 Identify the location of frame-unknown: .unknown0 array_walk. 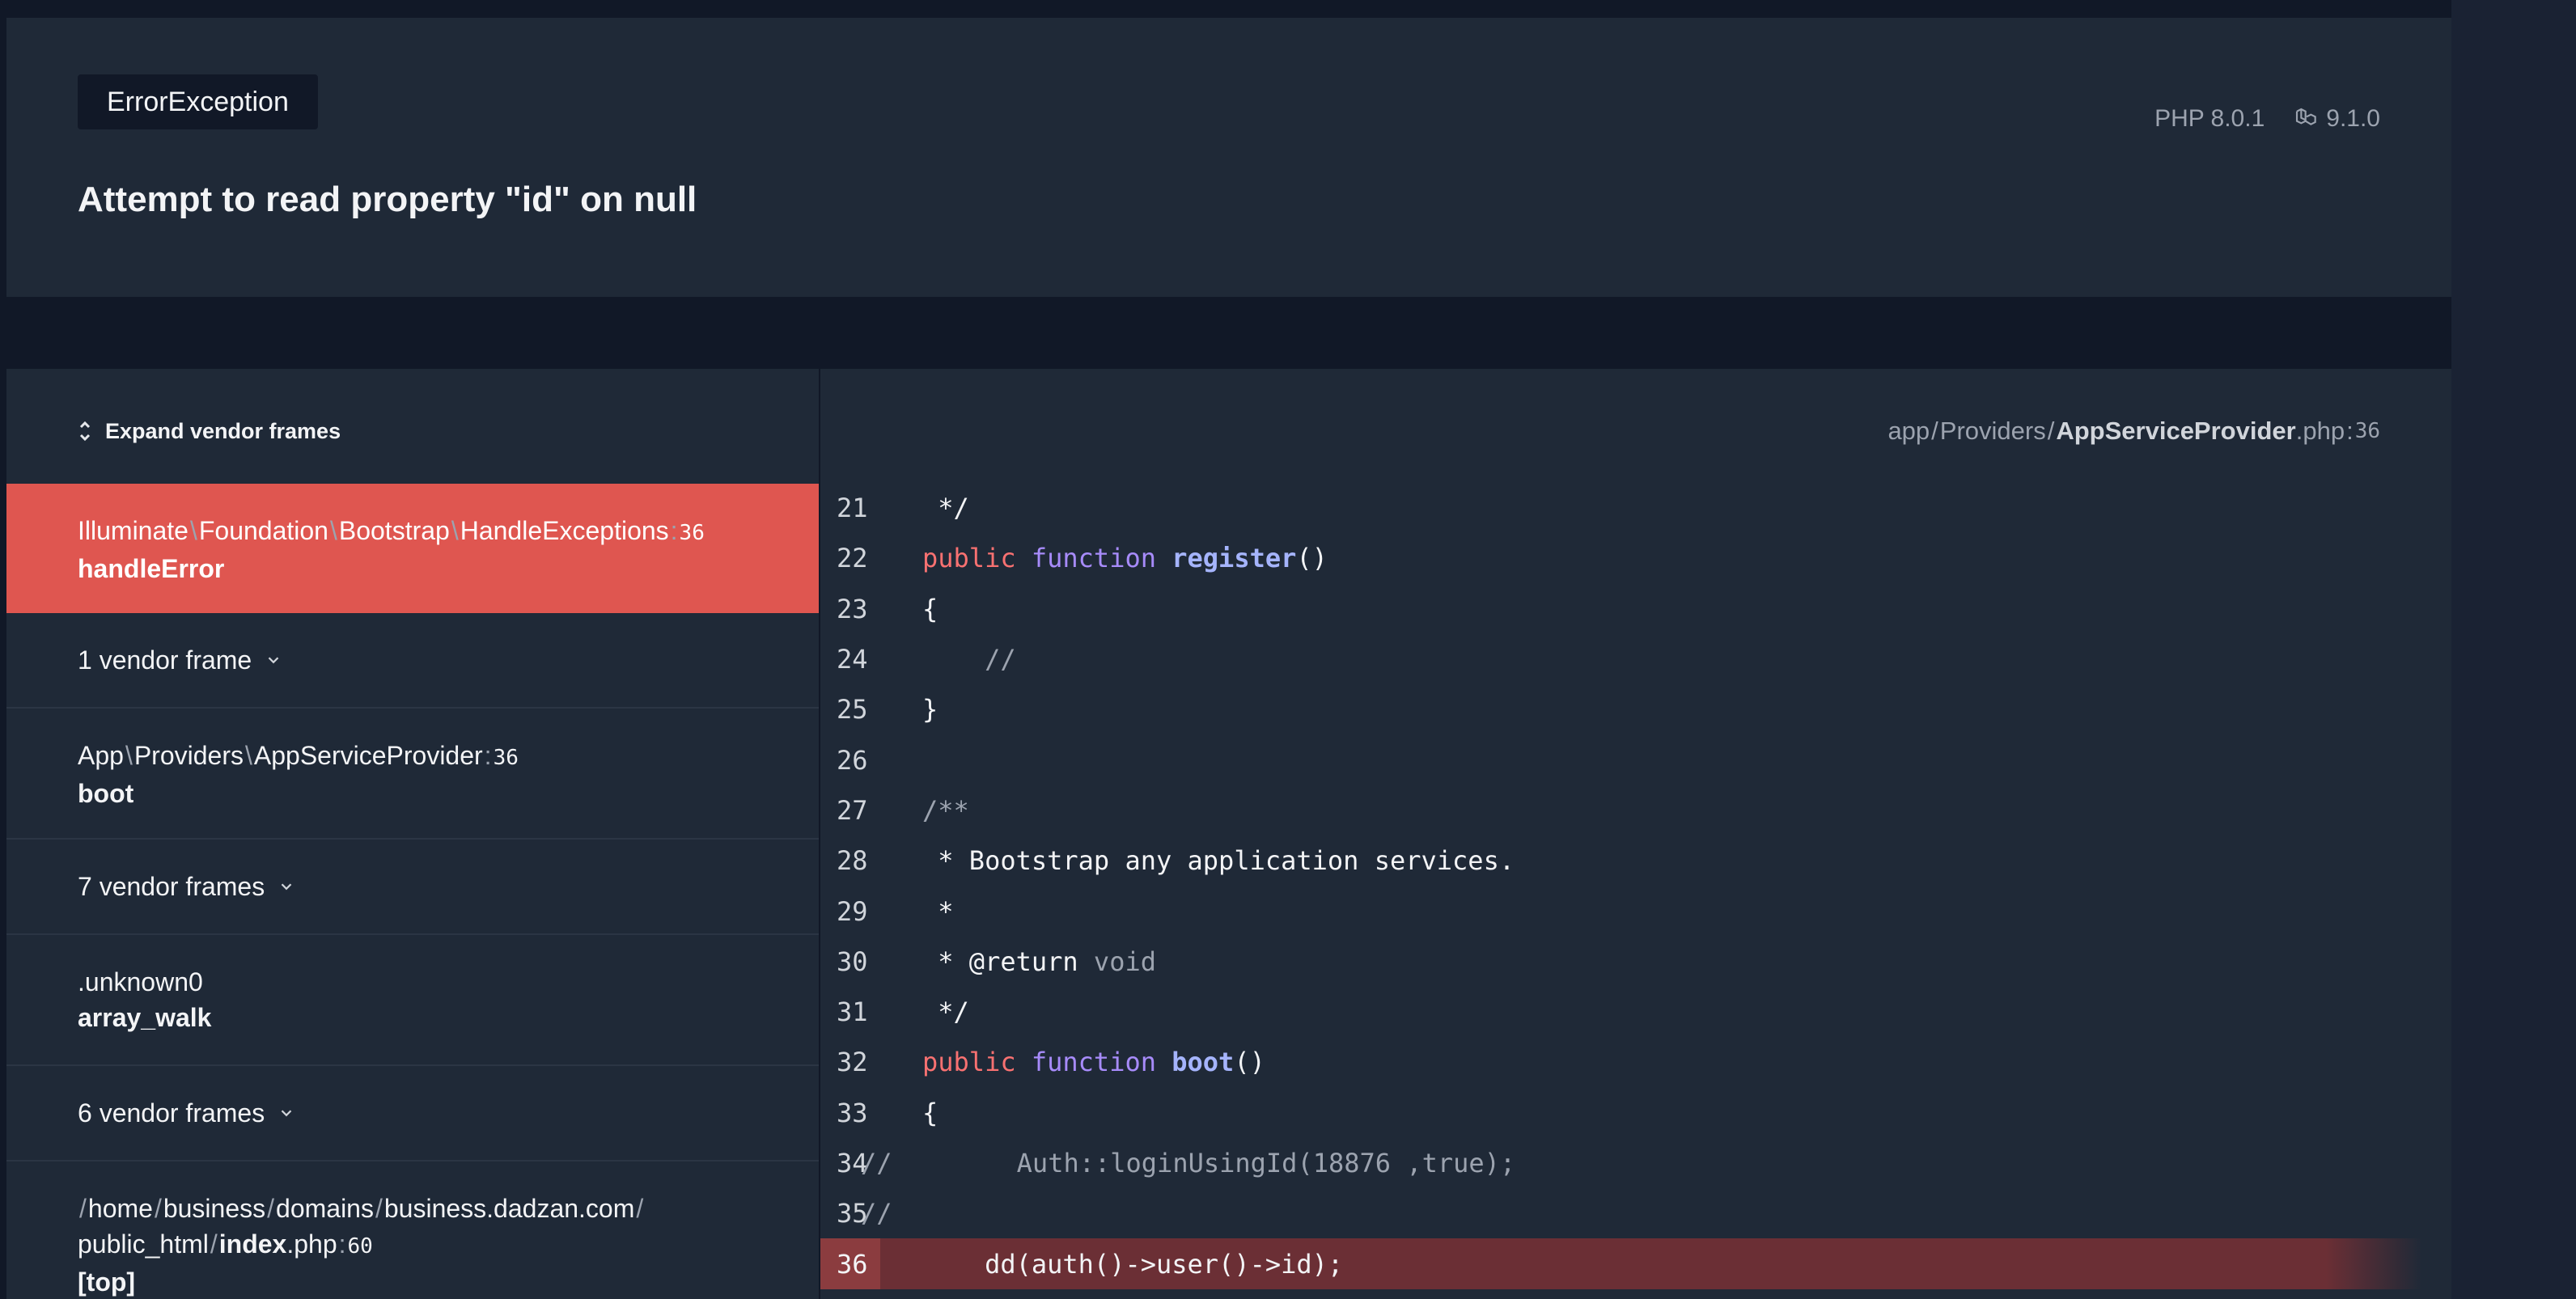
(412, 1000).